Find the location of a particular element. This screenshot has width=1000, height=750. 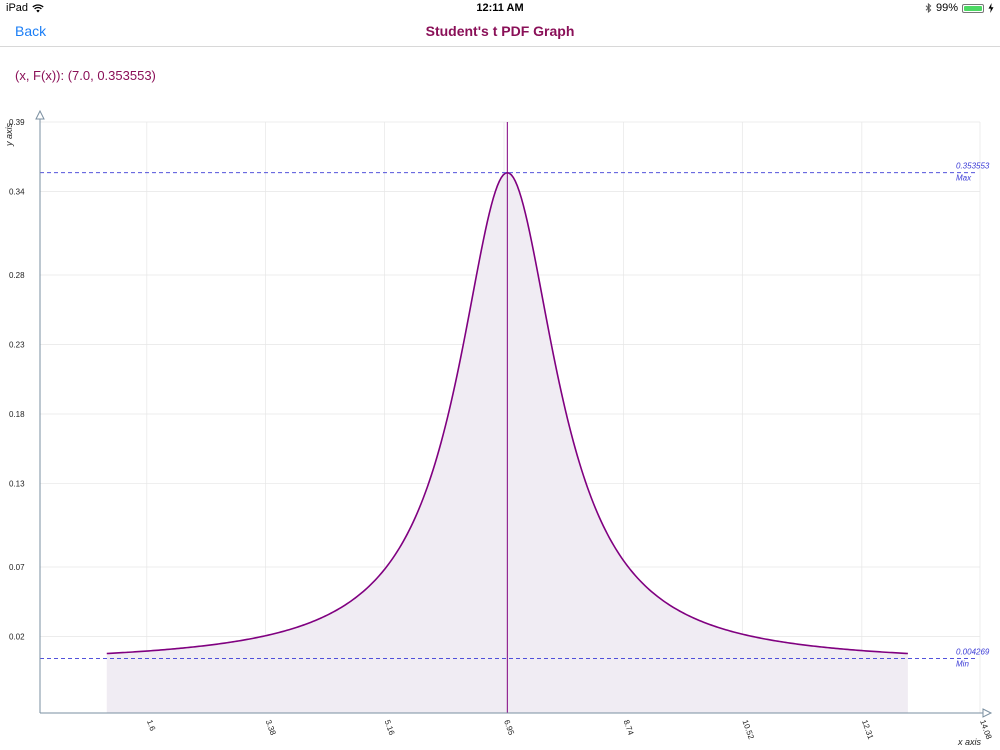

x-tick-label: 10.52 is located at coordinates (747, 730).